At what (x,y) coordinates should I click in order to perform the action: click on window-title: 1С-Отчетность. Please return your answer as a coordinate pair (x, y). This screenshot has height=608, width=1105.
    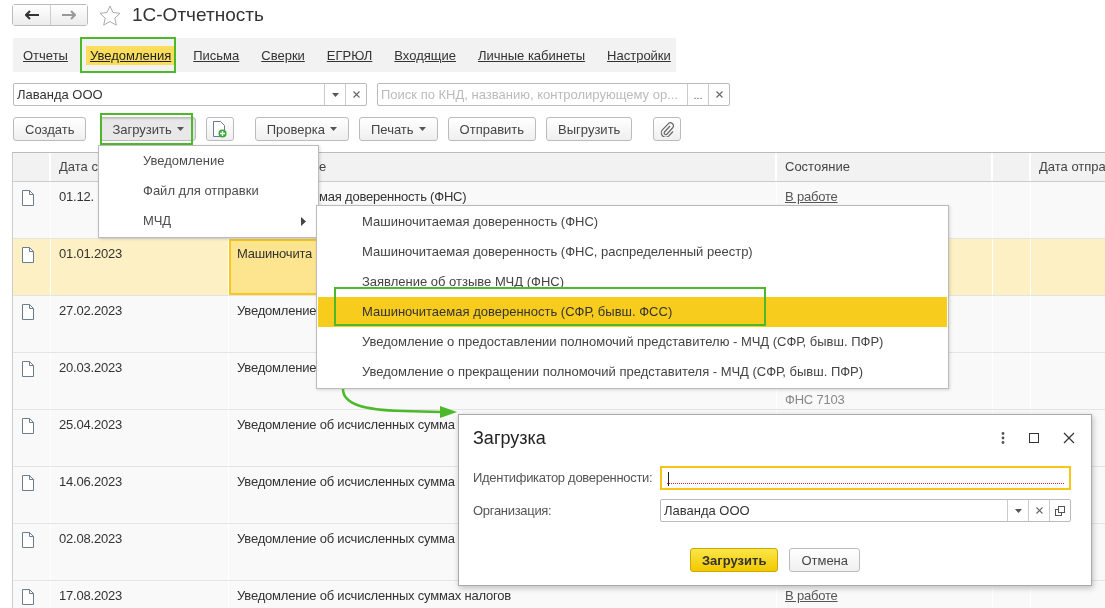
    Looking at the image, I should click on (198, 15).